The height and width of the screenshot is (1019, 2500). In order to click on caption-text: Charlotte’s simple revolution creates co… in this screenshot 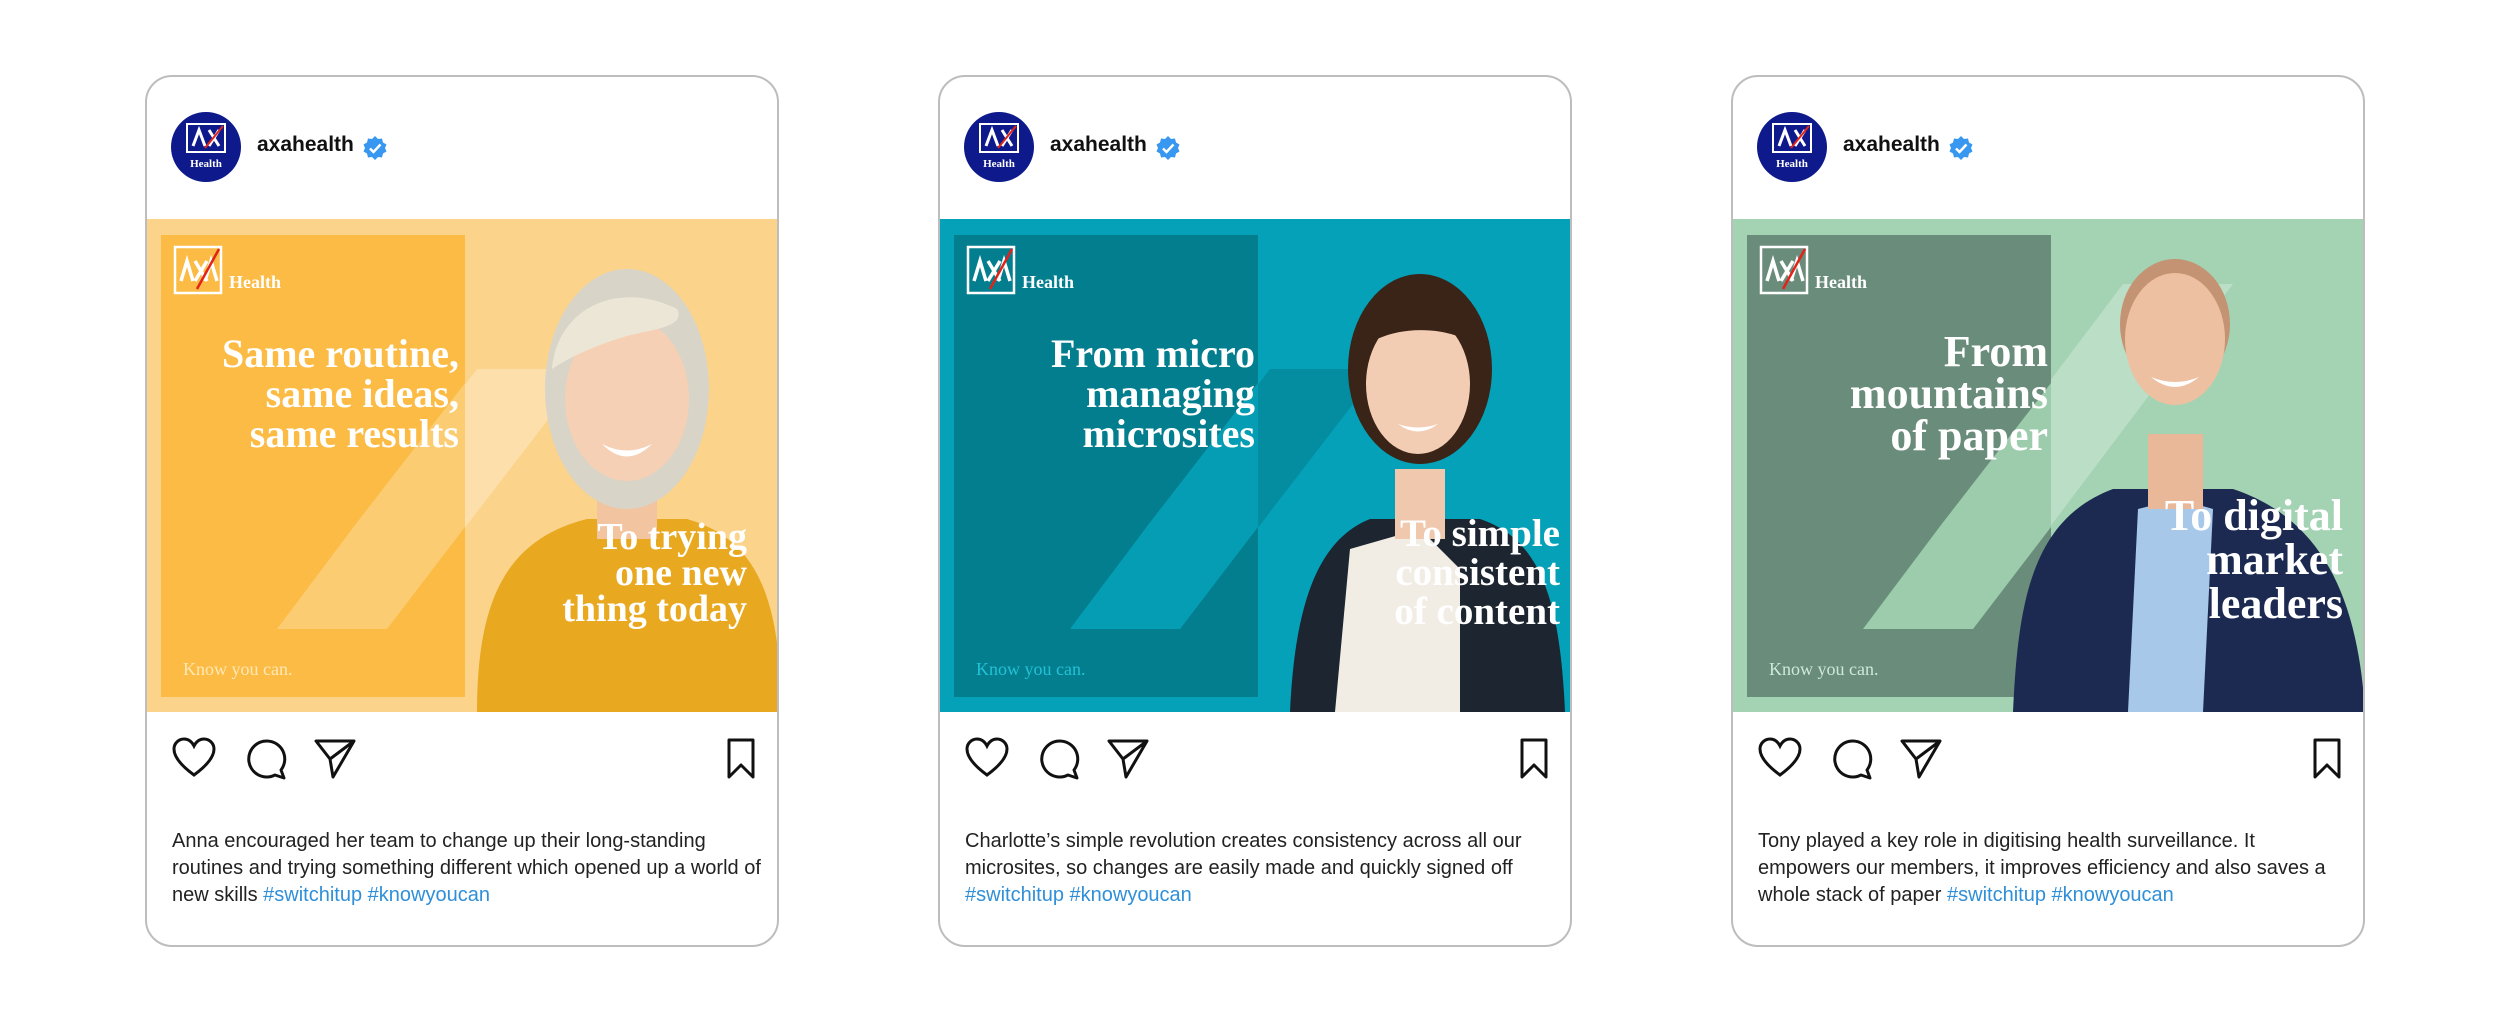, I will do `click(1243, 854)`.